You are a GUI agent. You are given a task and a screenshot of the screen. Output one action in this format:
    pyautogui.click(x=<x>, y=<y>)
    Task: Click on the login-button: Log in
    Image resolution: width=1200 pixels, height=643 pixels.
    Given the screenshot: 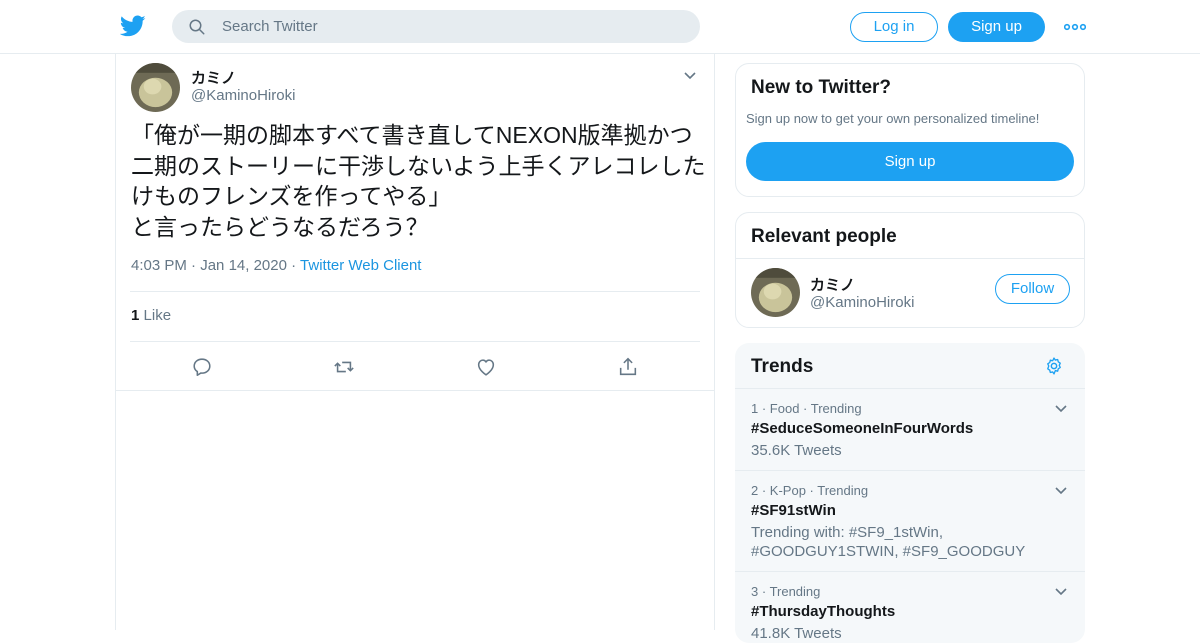 What is the action you would take?
    pyautogui.click(x=894, y=27)
    